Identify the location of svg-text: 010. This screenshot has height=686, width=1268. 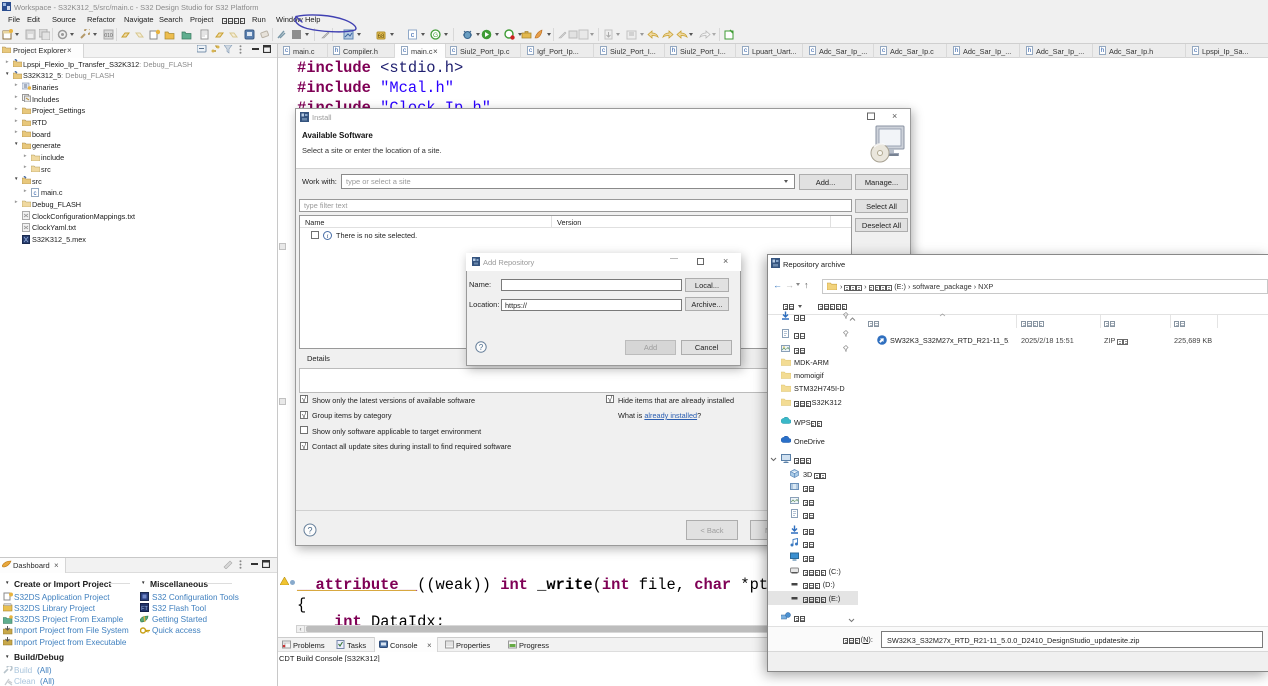
(108, 36).